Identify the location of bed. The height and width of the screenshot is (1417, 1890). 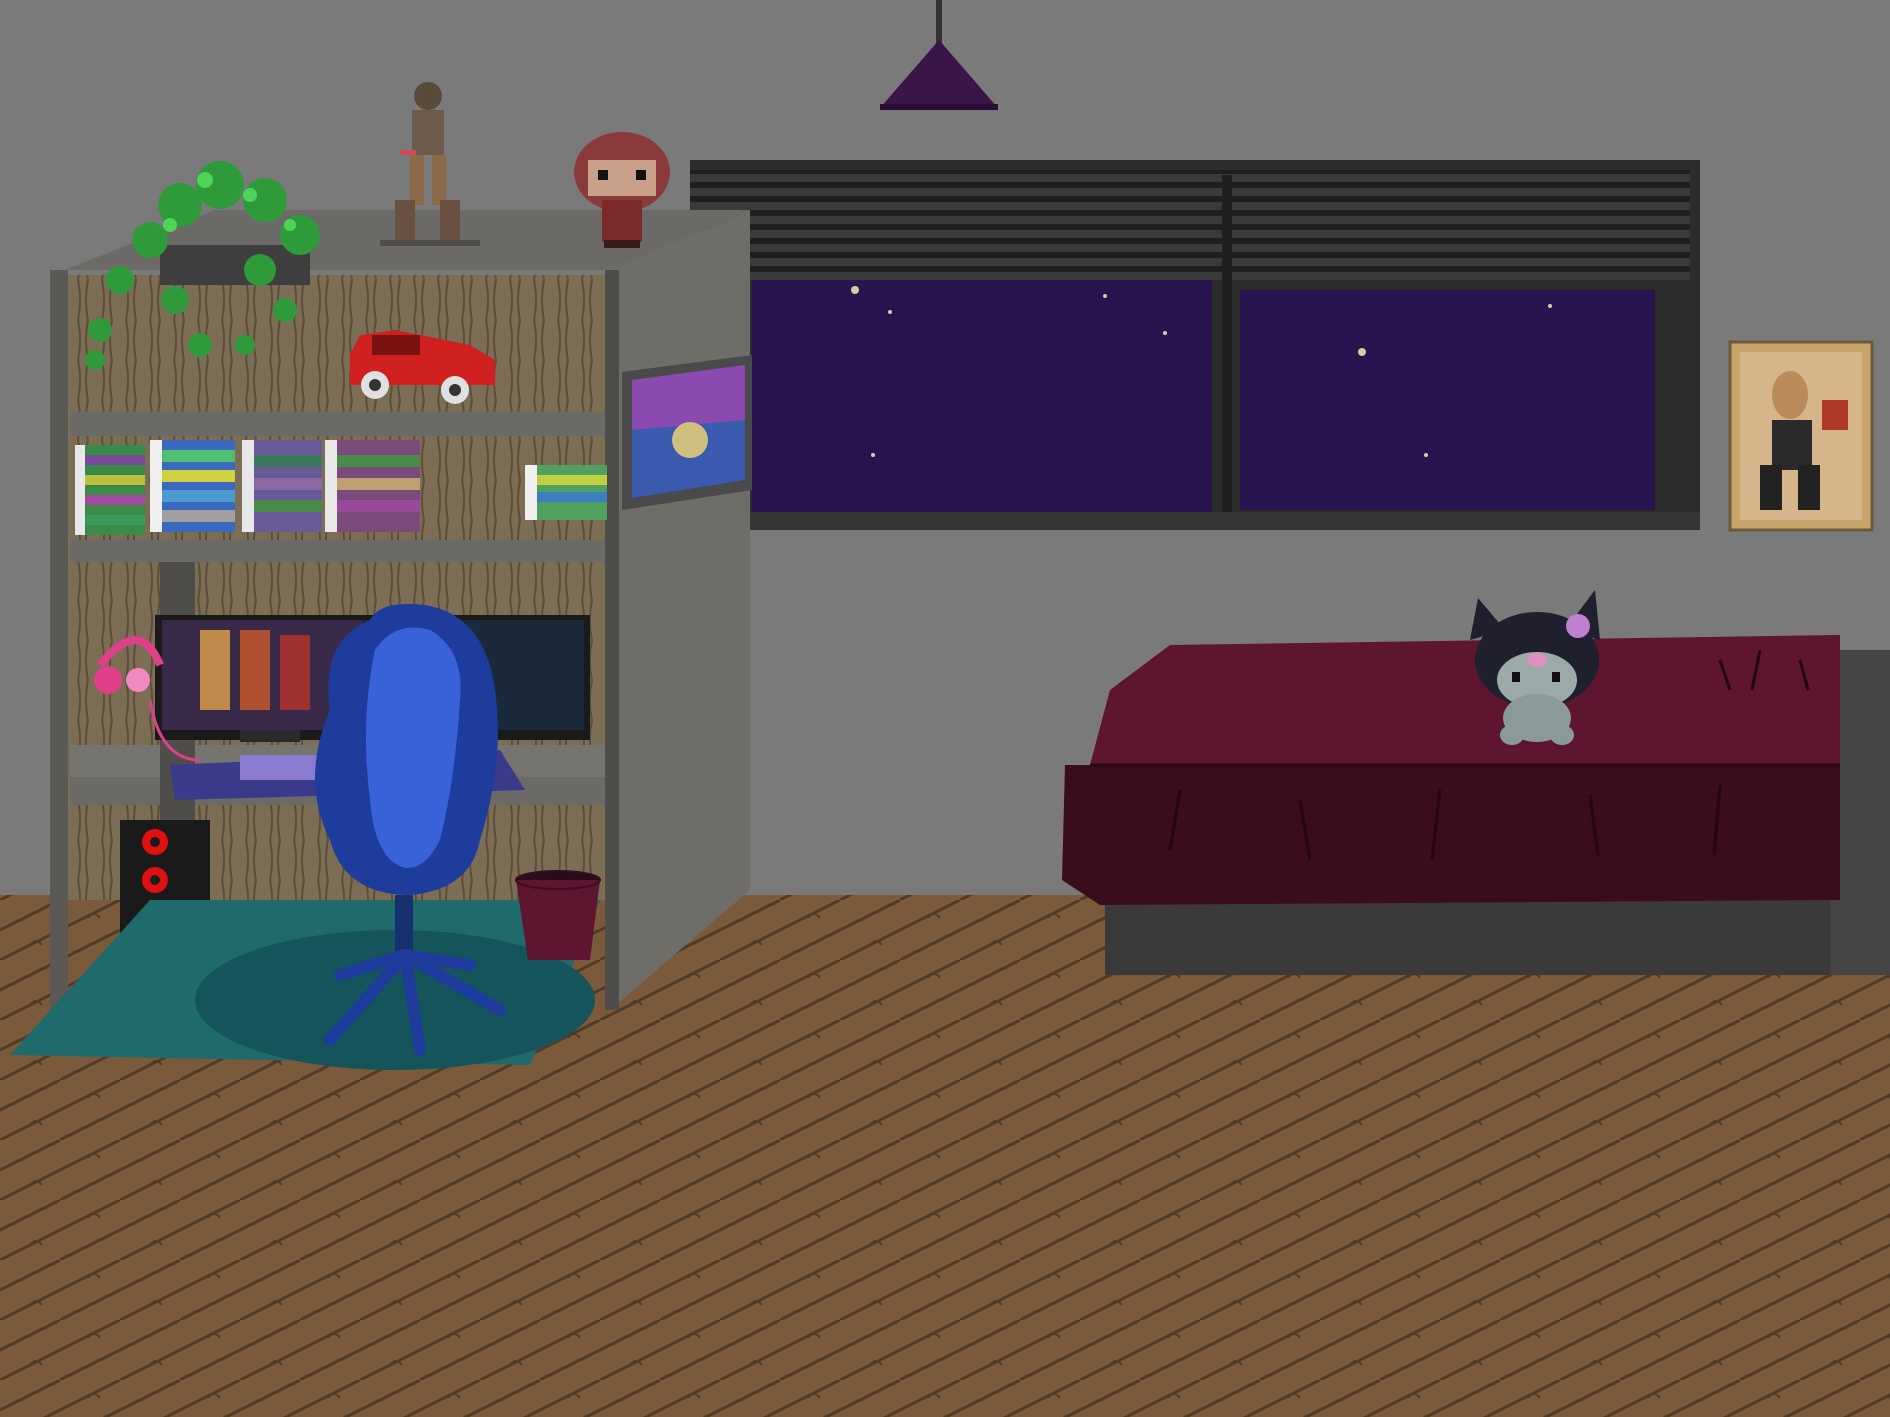
(1476, 805).